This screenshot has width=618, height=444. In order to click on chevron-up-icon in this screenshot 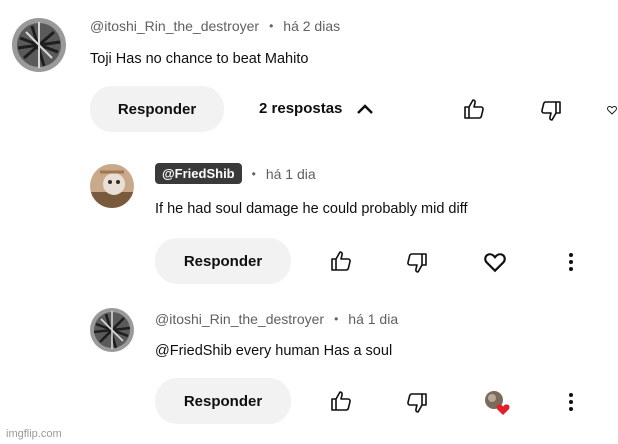, I will do `click(365, 108)`.